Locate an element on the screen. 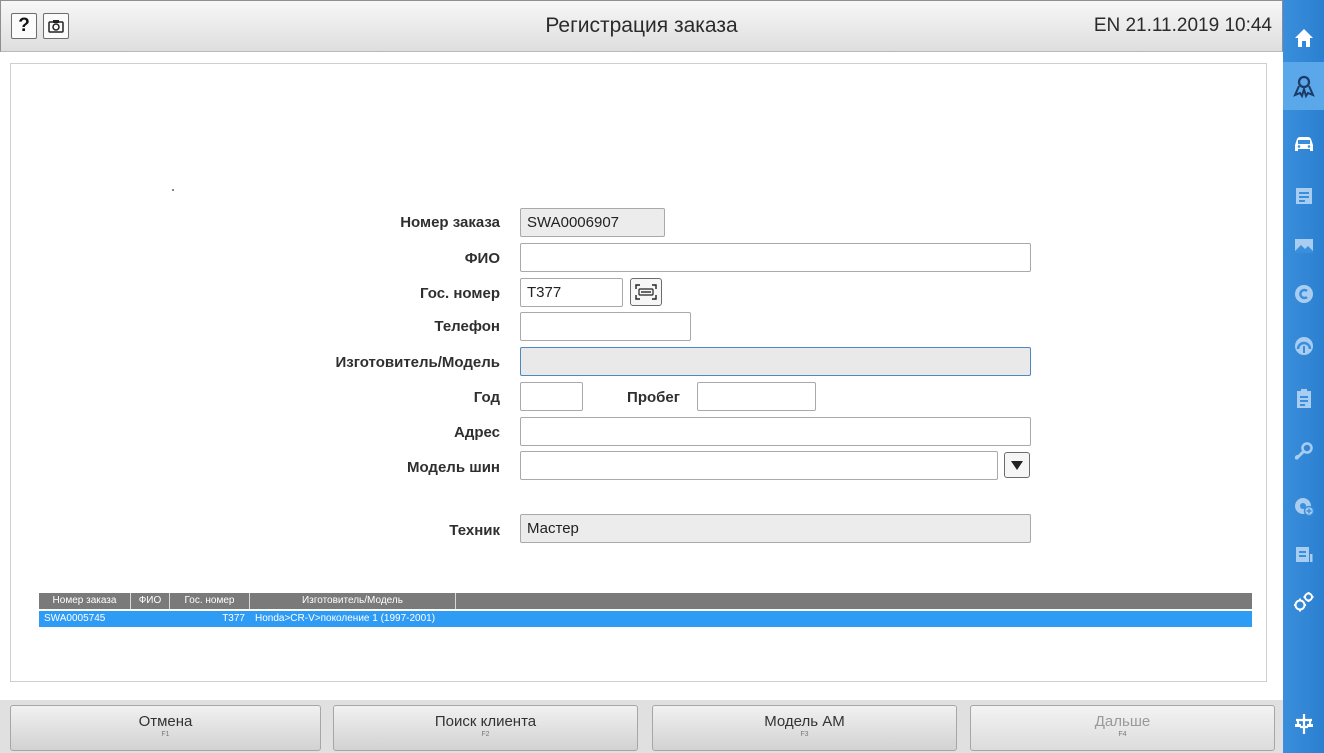  sidebar-item-tire-add is located at coordinates (1303, 506).